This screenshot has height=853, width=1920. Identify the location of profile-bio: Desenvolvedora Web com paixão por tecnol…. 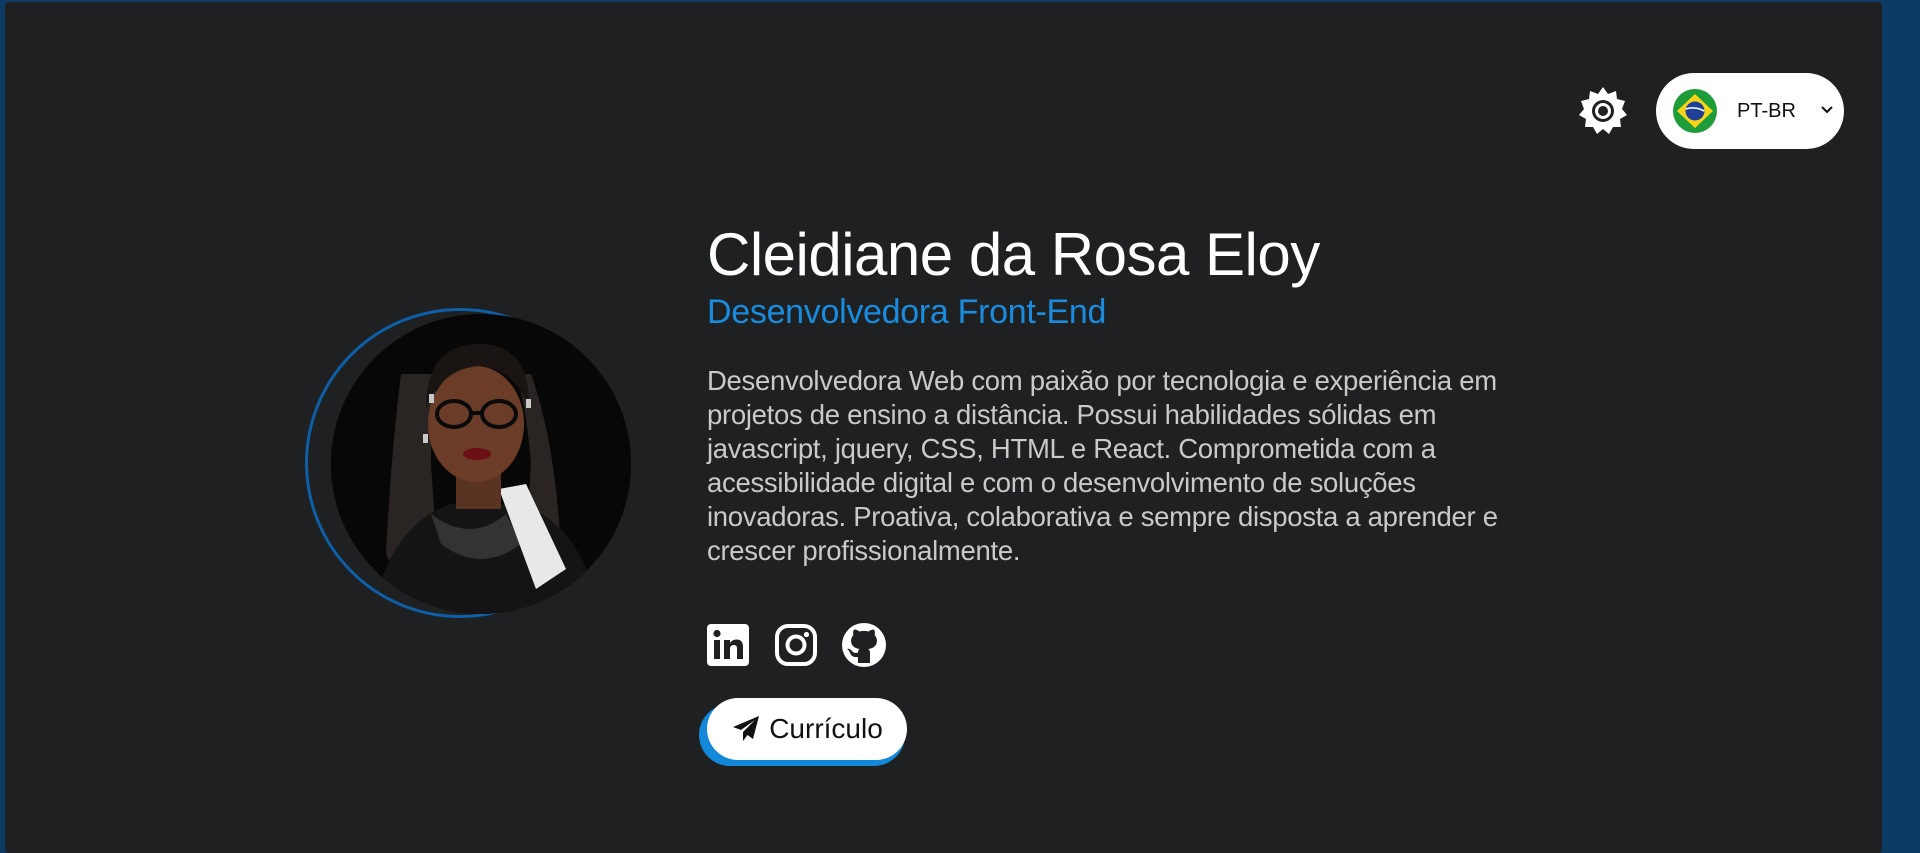
(1102, 465).